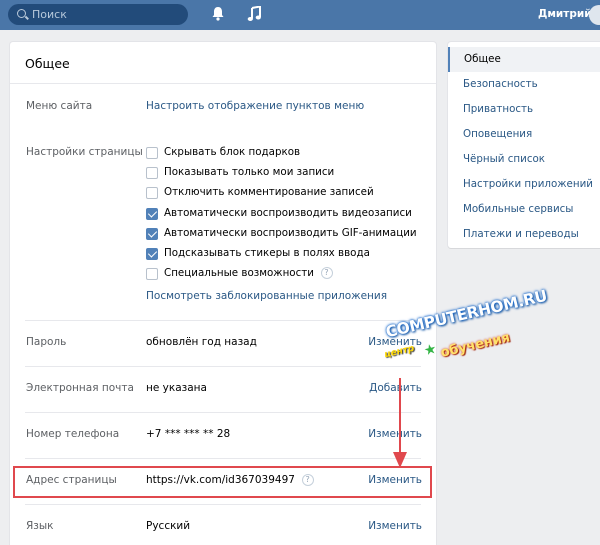 The width and height of the screenshot is (600, 545). I want to click on arrow-icon, so click(400, 423).